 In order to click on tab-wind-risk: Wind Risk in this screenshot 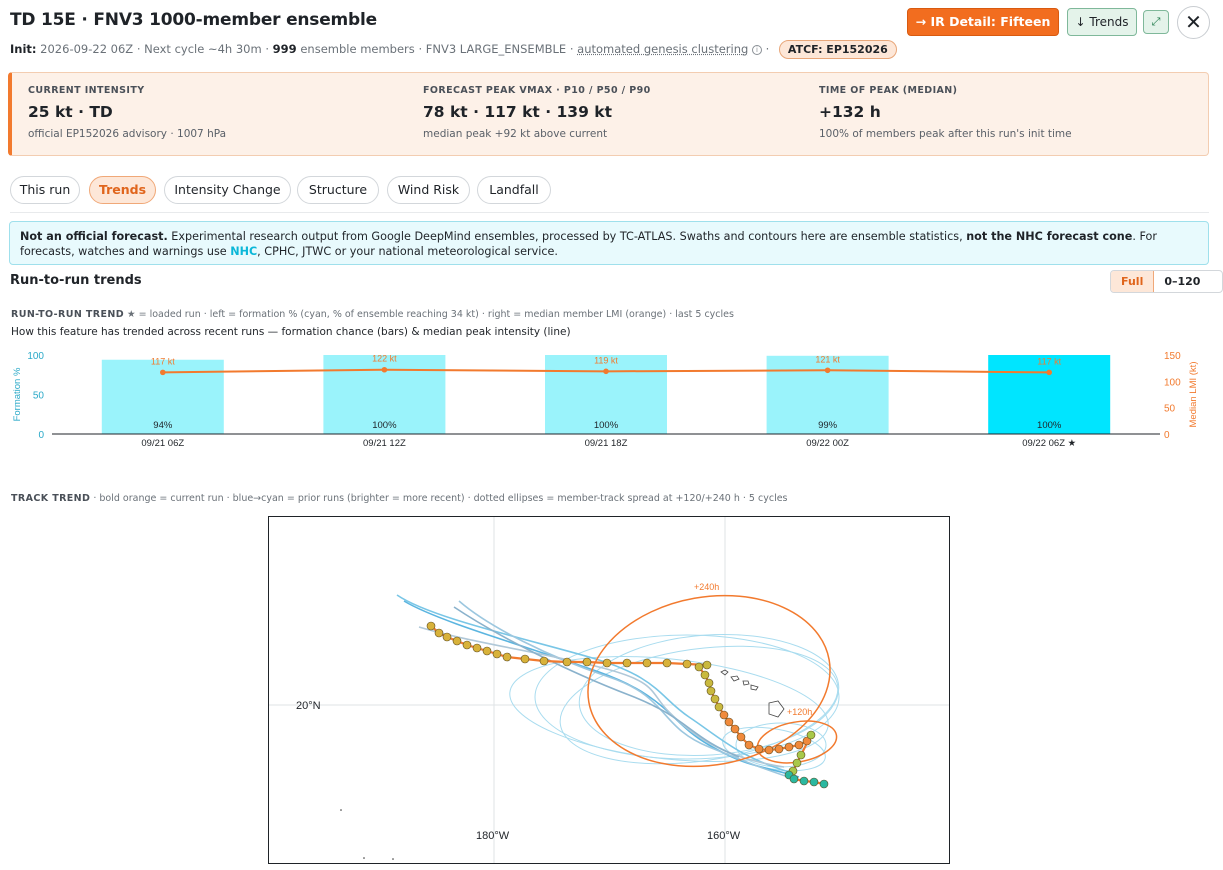, I will do `click(428, 190)`.